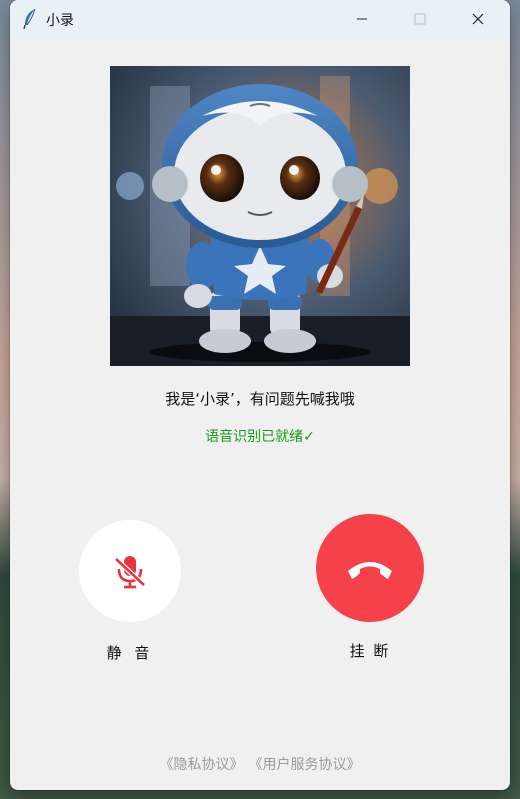  I want to click on footer-links: 《隐私协议》 《用户服务协议》, so click(260, 764).